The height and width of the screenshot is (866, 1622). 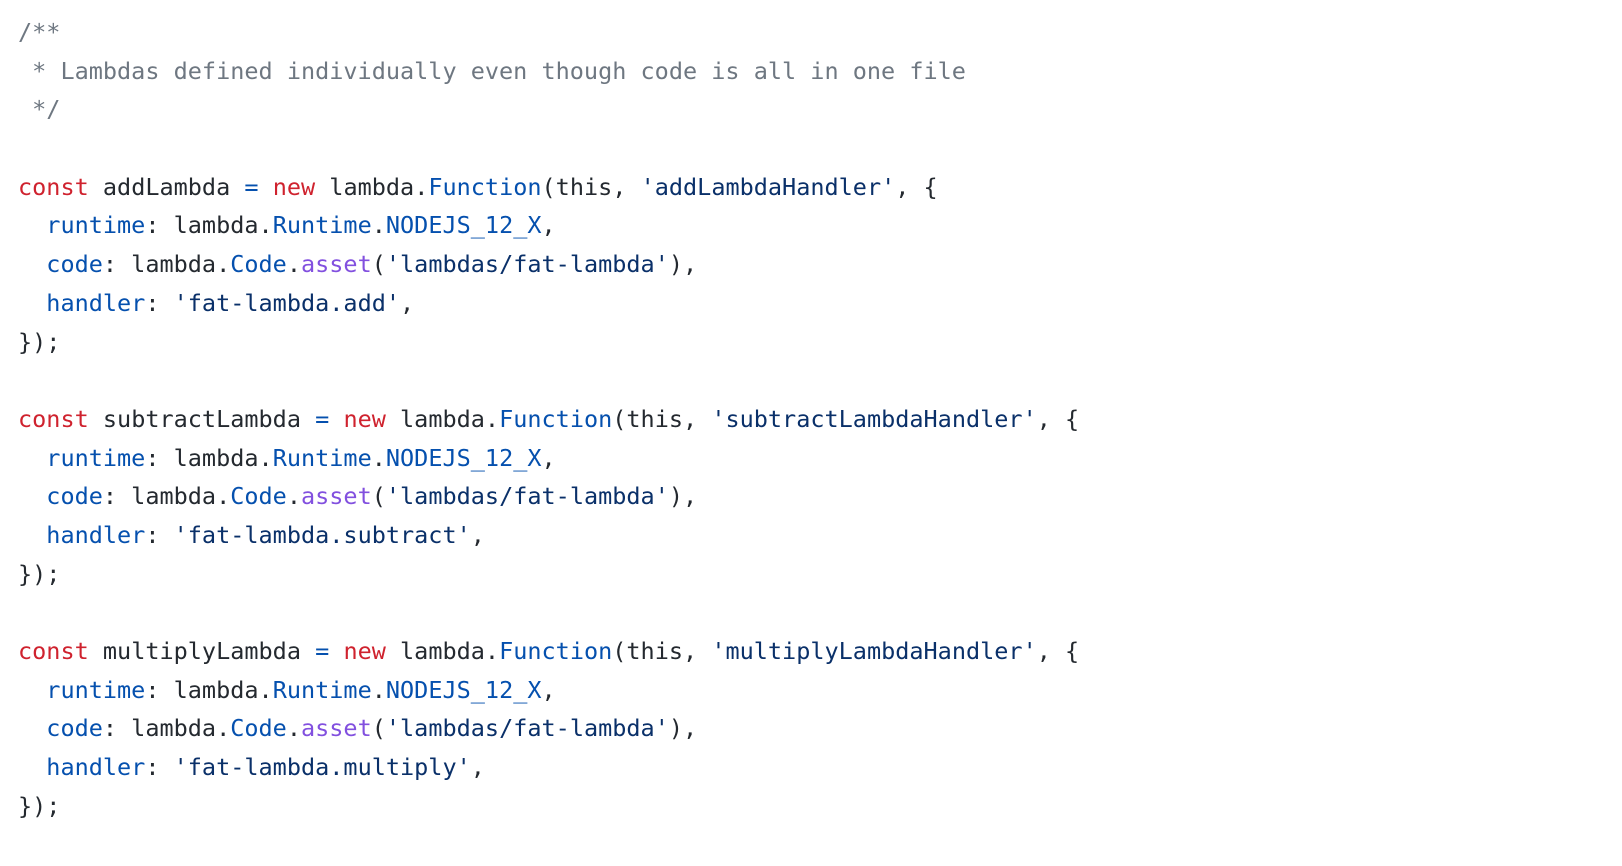 I want to click on code-token-plain: , {, so click(x=1058, y=651).